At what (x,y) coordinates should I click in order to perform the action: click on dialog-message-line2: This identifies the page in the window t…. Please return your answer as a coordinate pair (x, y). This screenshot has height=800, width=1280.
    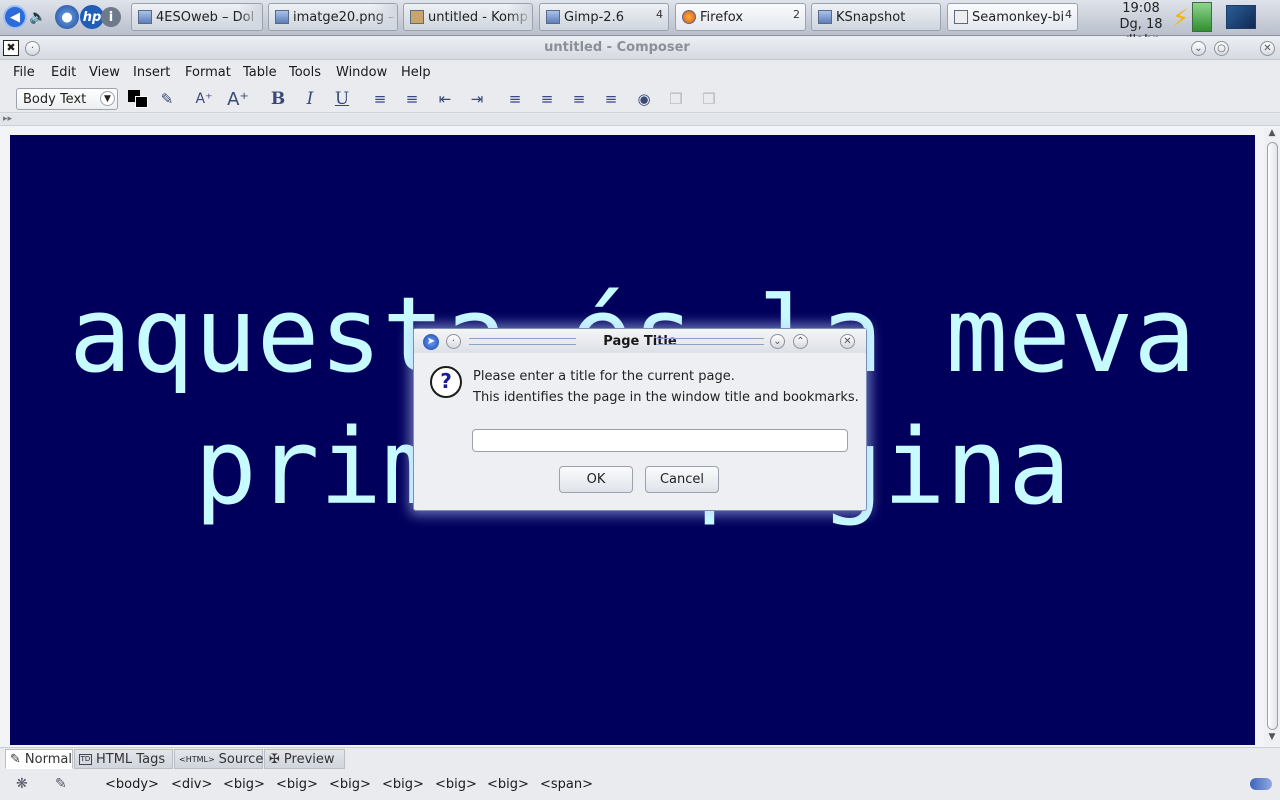
    Looking at the image, I should click on (666, 397).